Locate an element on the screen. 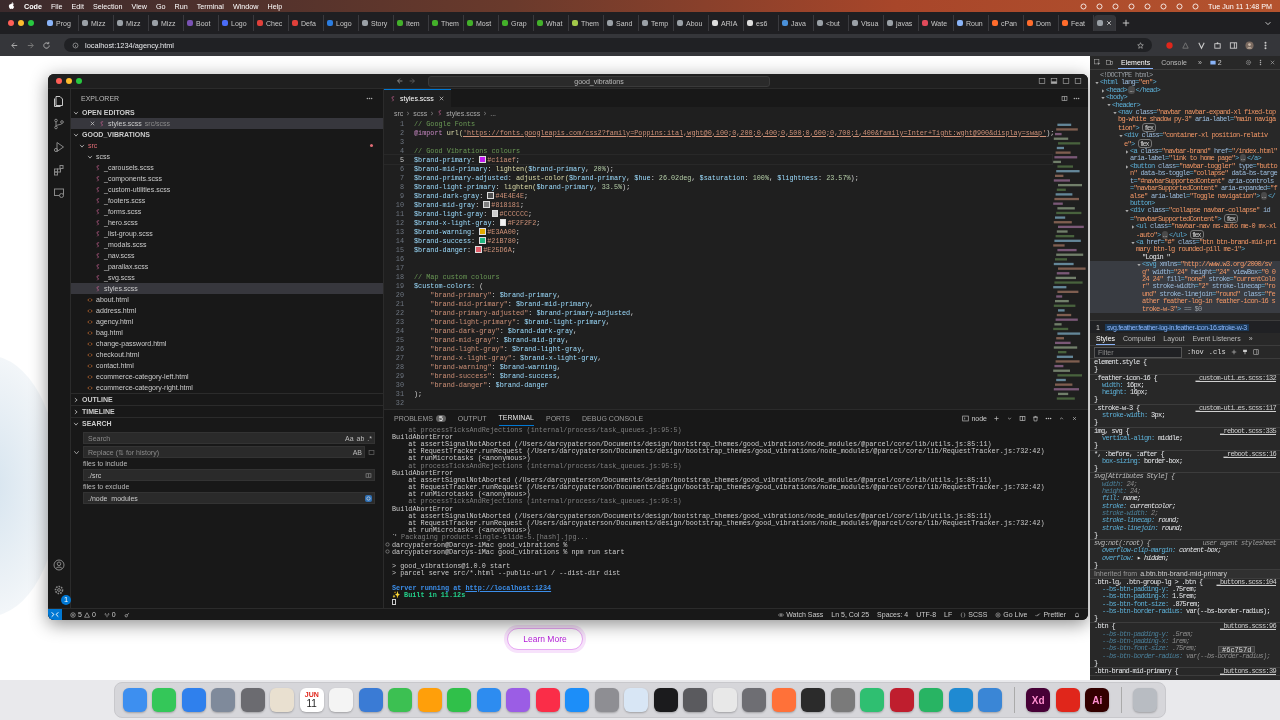 The image size is (1280, 720). replace-icon is located at coordinates (371, 452).